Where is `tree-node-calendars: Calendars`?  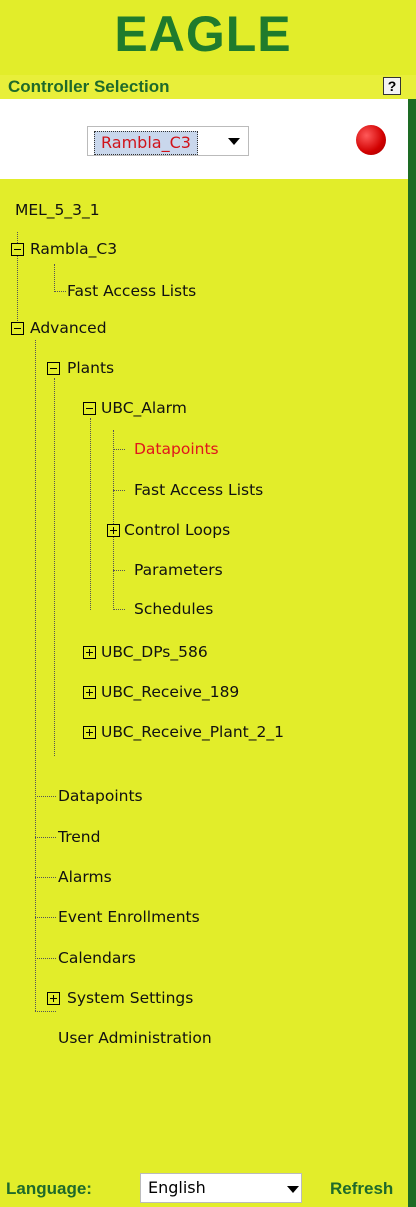
tree-node-calendars: Calendars is located at coordinates (97, 958).